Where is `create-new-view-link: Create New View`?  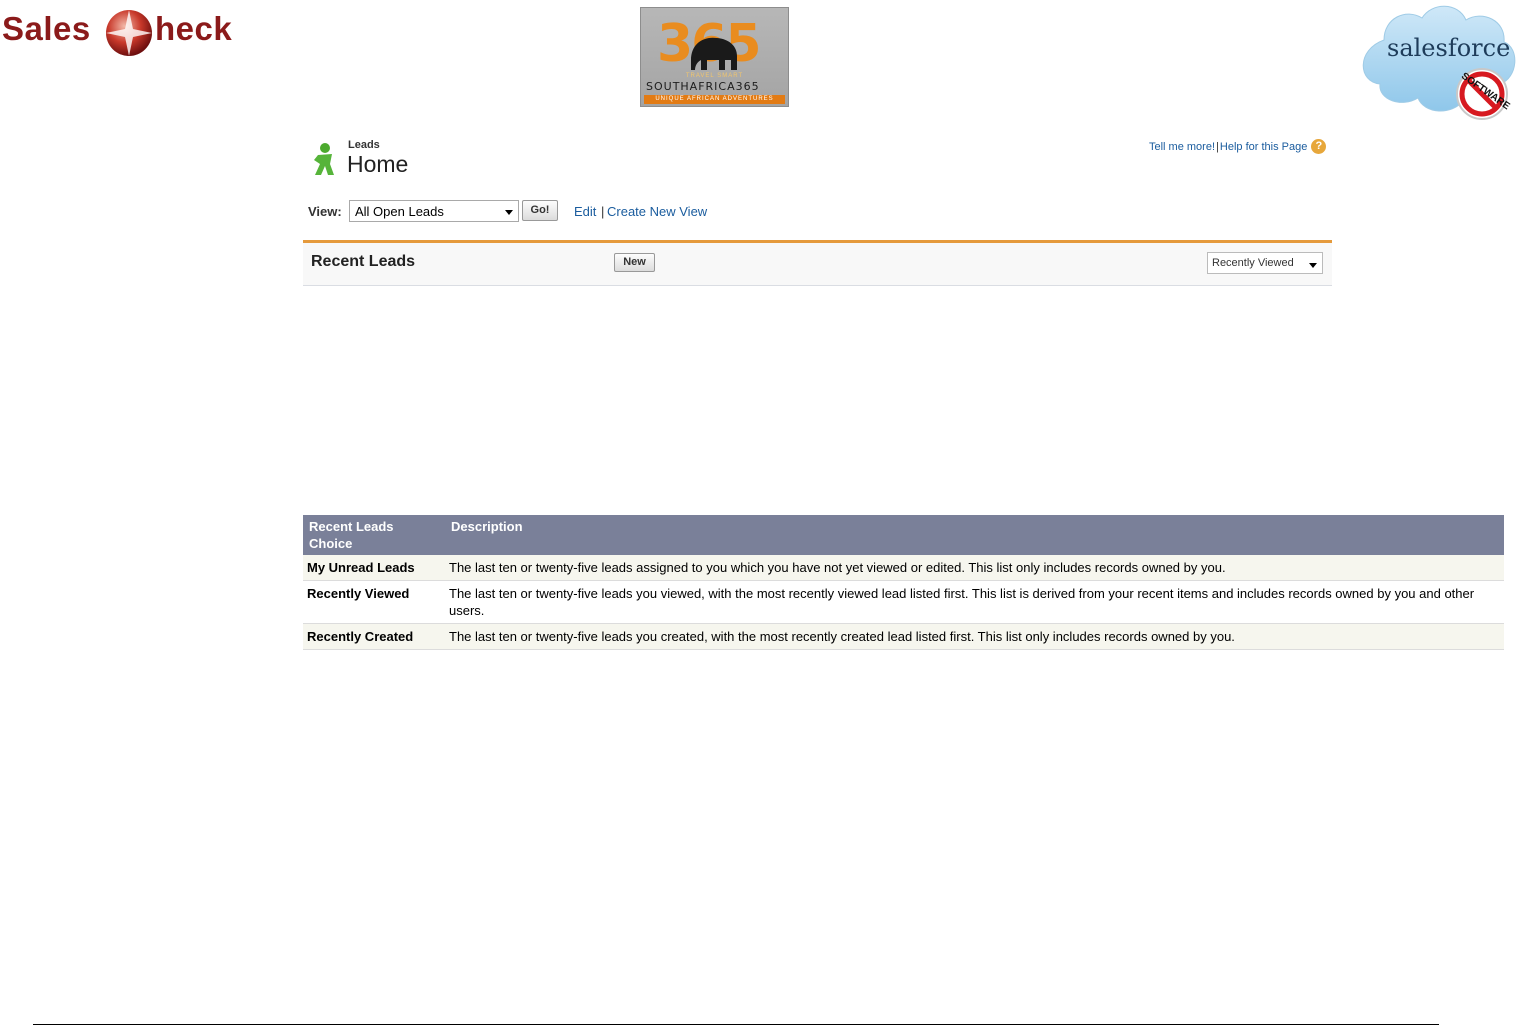
create-new-view-link: Create New View is located at coordinates (657, 211).